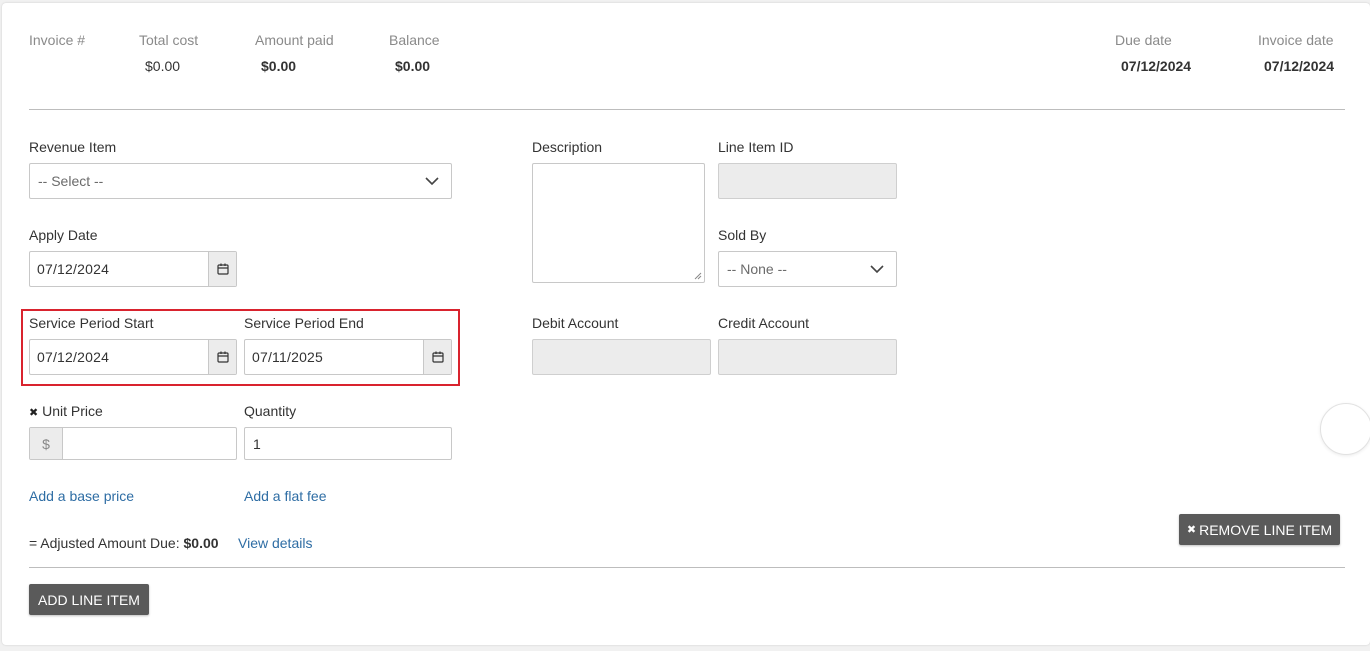  I want to click on remove-line-item-button: ✖ REMOVE LINE ITEM, so click(1259, 529).